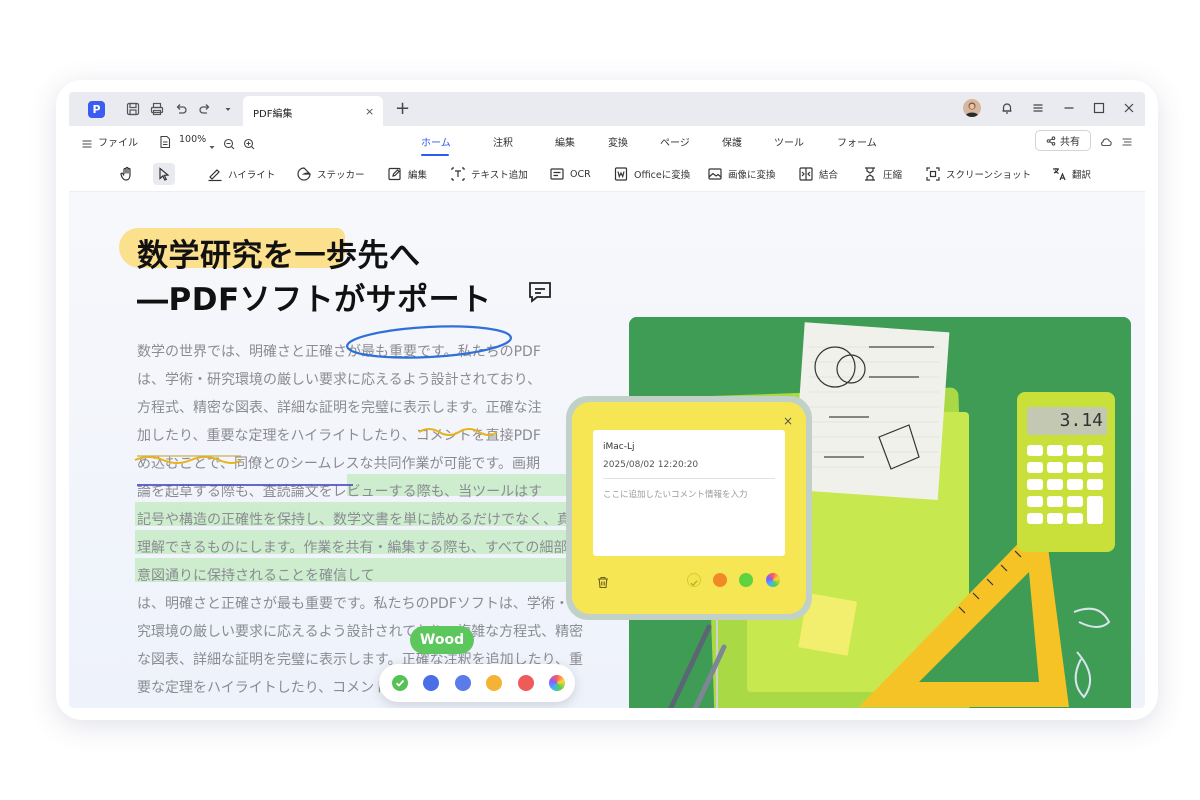  I want to click on tab-forms: フォーム, so click(857, 141).